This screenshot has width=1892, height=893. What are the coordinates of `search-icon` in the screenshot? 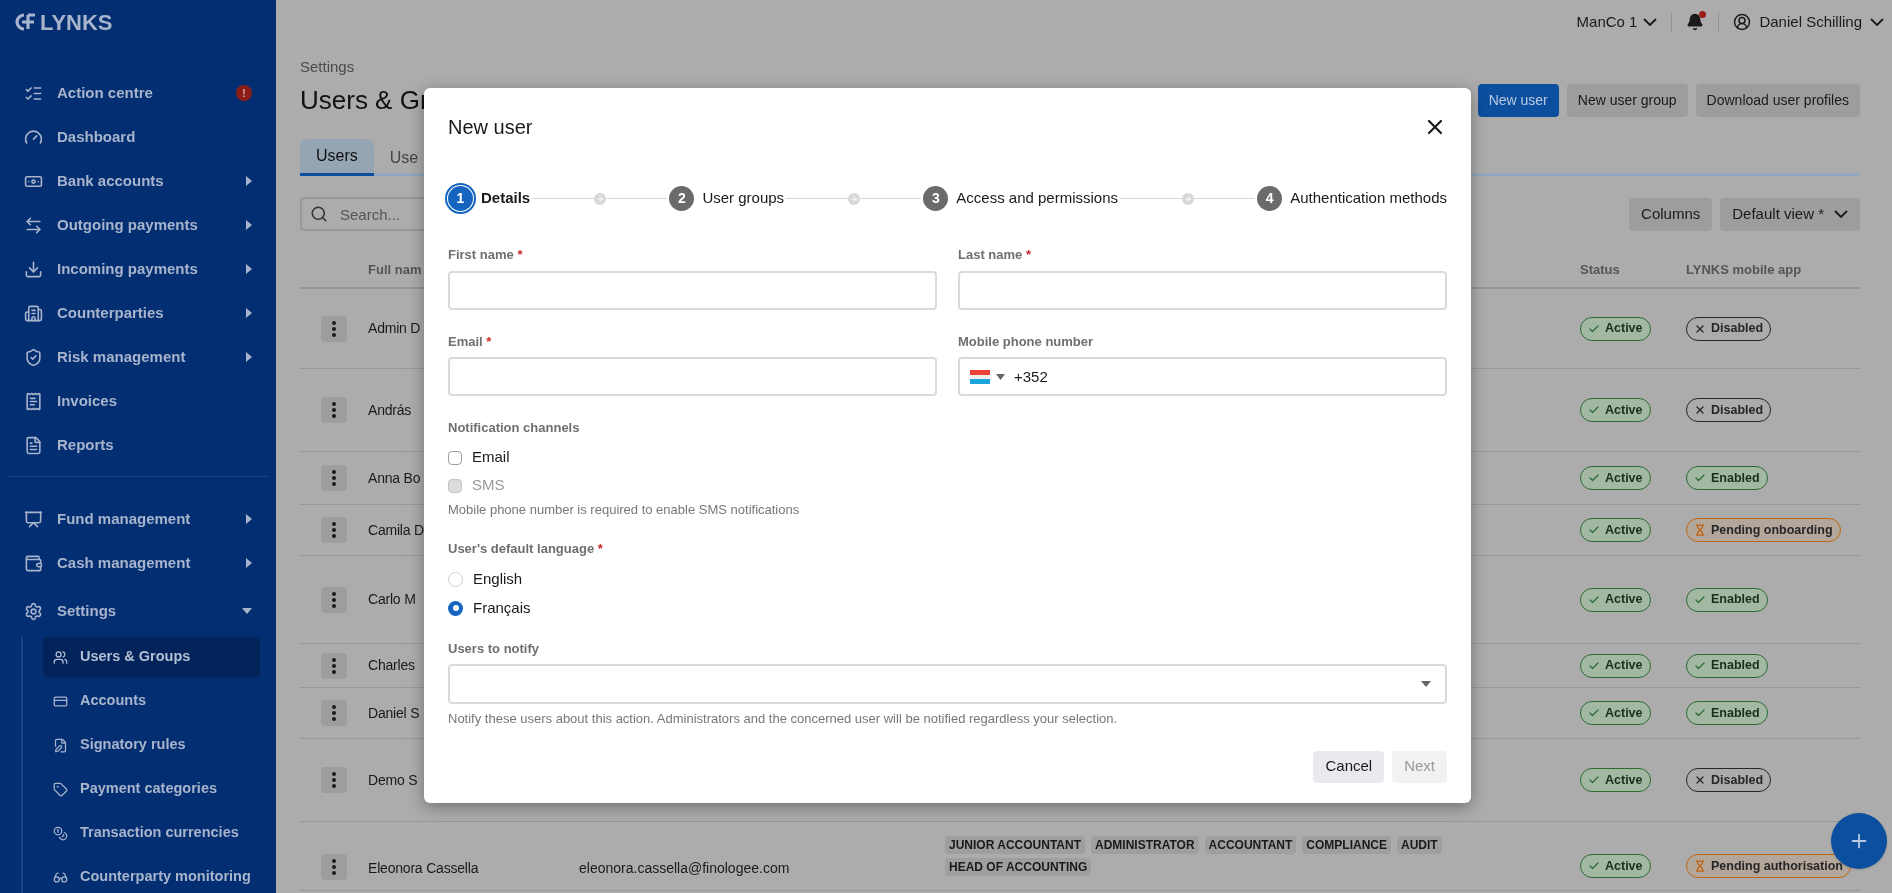 It's located at (319, 214).